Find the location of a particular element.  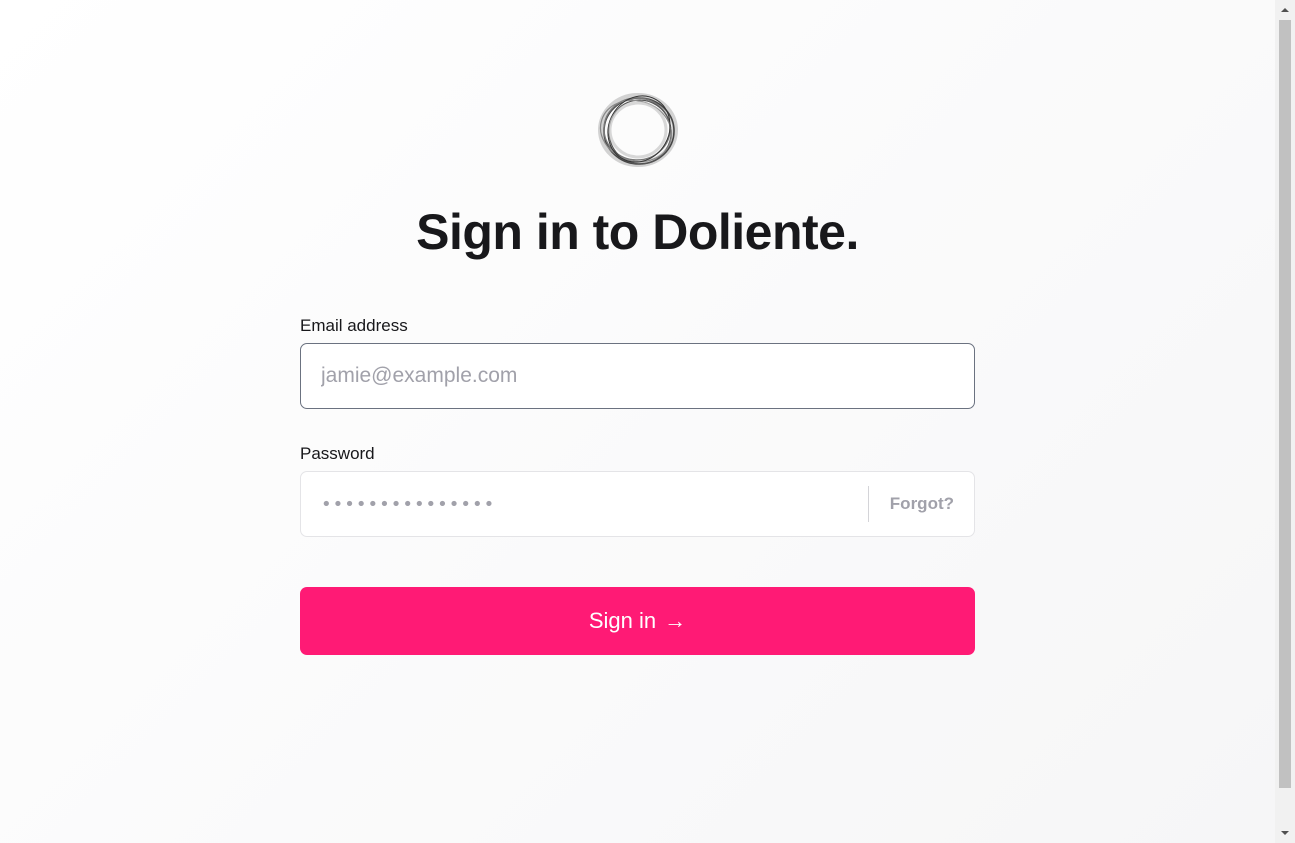

email-label: Email address is located at coordinates (354, 325).